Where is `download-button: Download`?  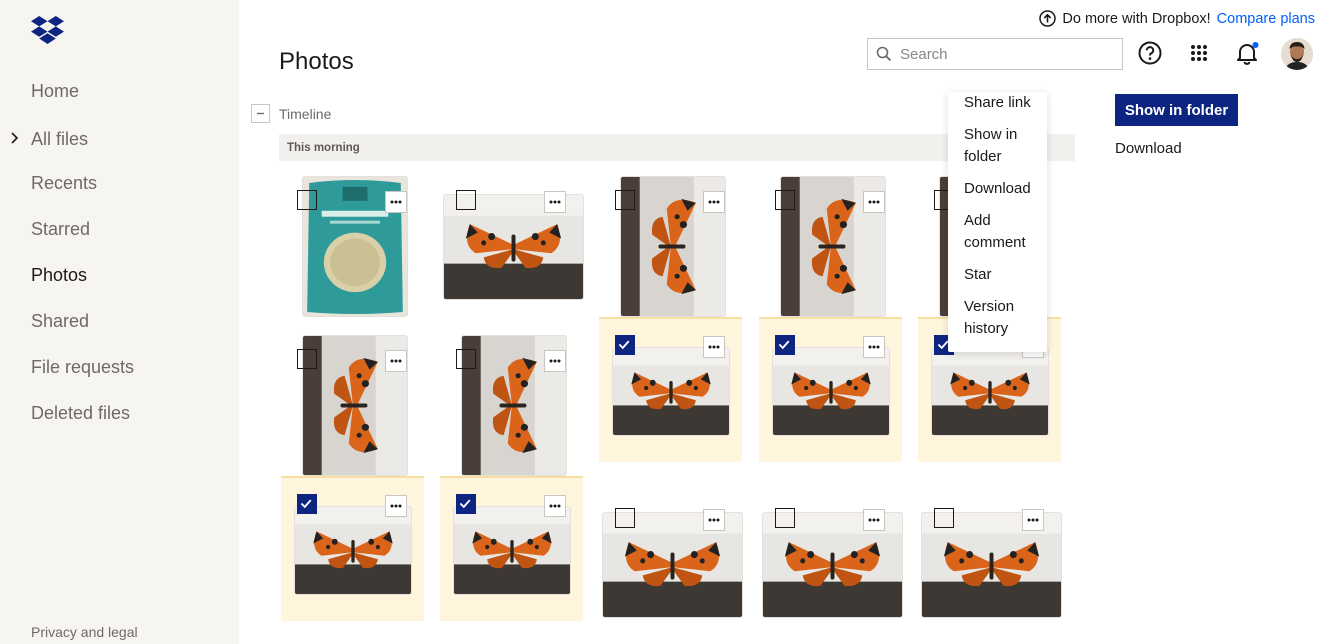 download-button: Download is located at coordinates (1148, 148).